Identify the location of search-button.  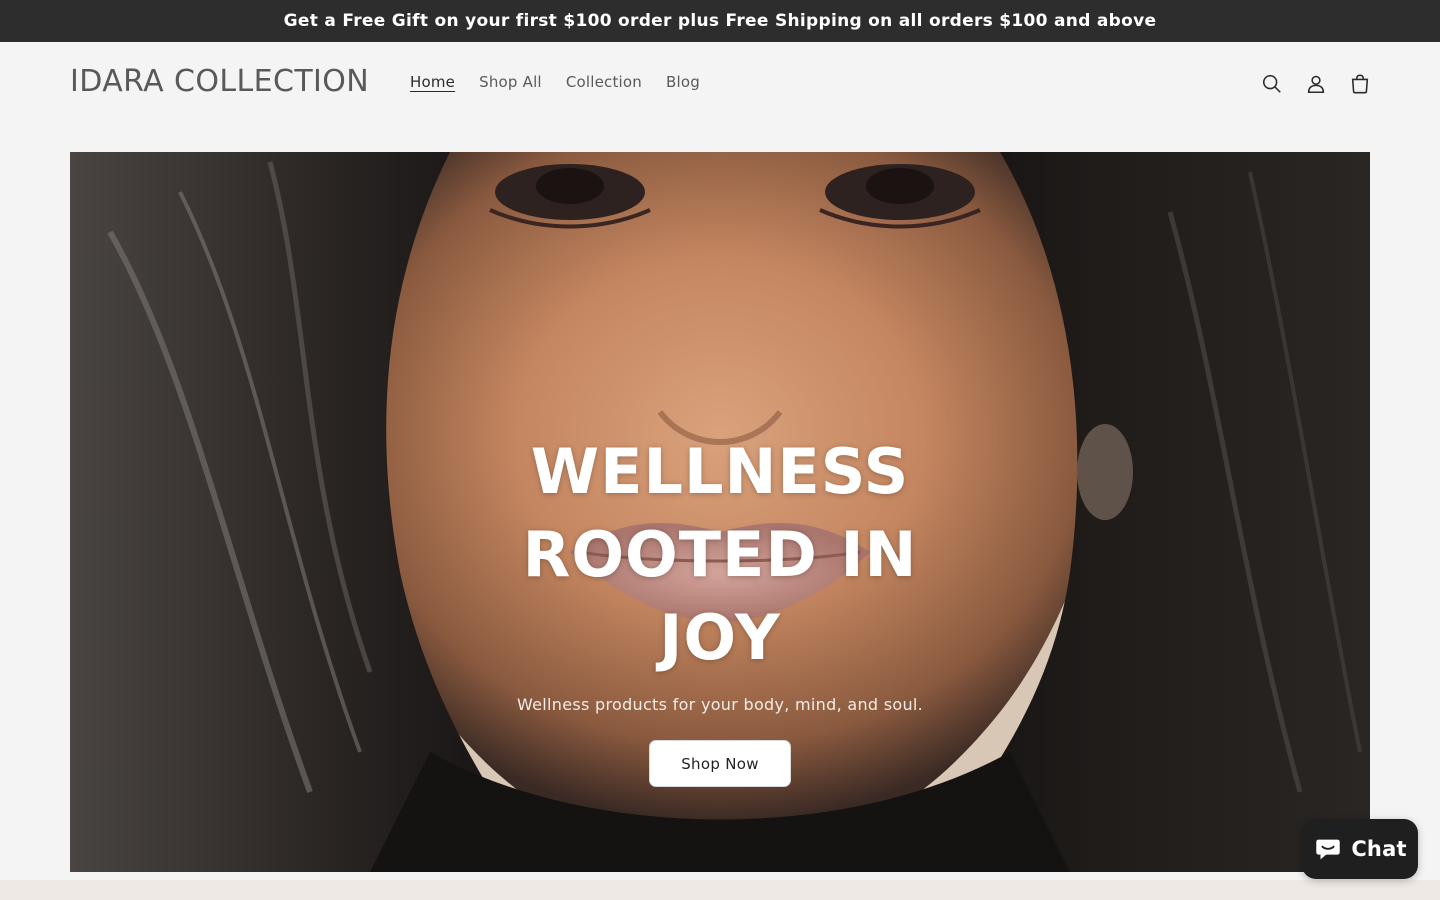
(1272, 84).